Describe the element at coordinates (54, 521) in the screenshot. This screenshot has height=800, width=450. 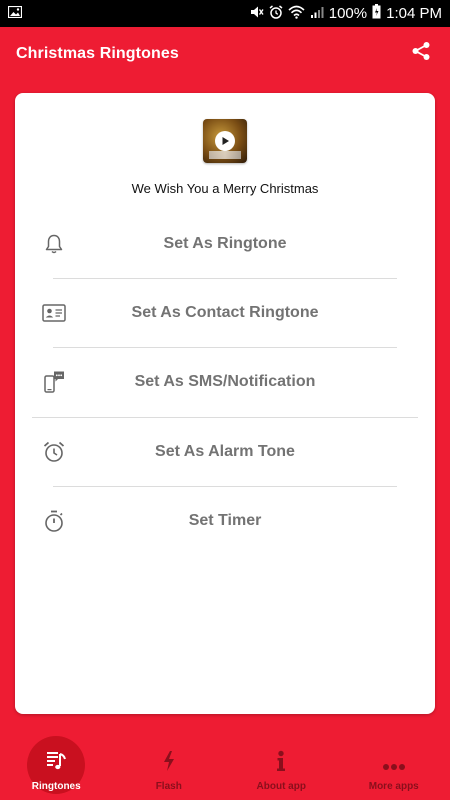
I see `timer-icon` at that location.